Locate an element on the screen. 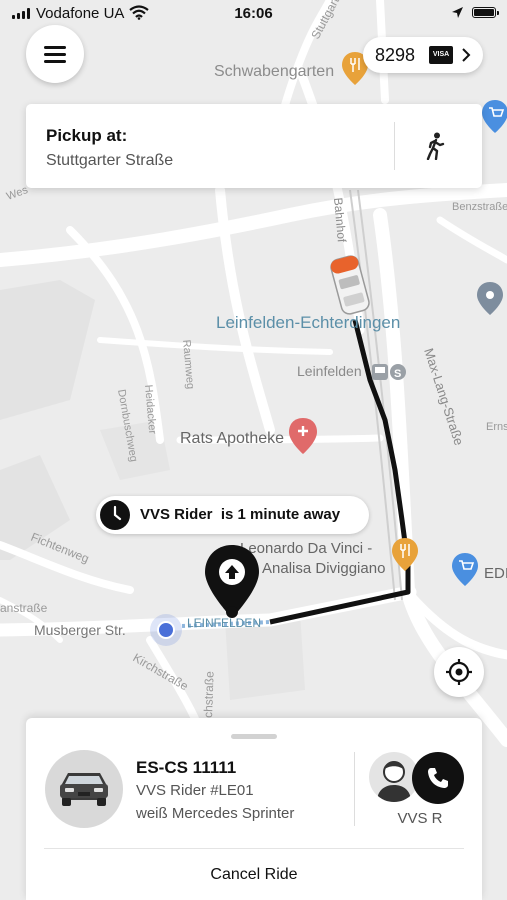 The width and height of the screenshot is (507, 900). vehicle-description: weiß Mercedes Sprinter is located at coordinates (215, 813).